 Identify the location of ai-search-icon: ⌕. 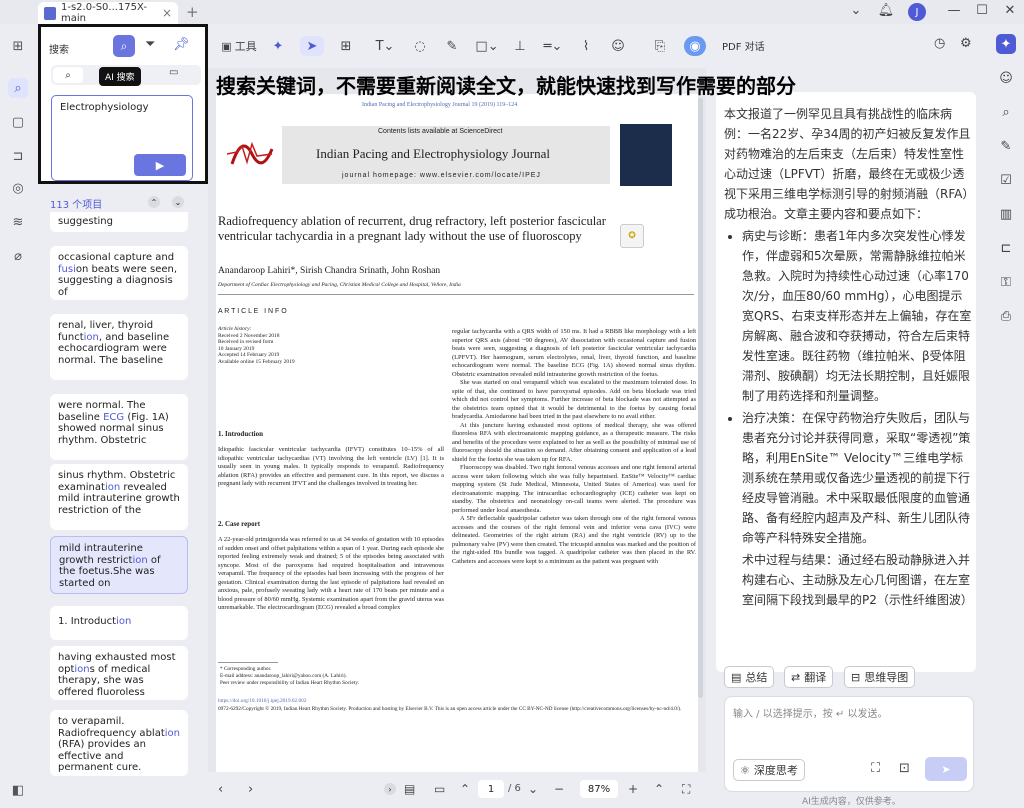
(124, 46).